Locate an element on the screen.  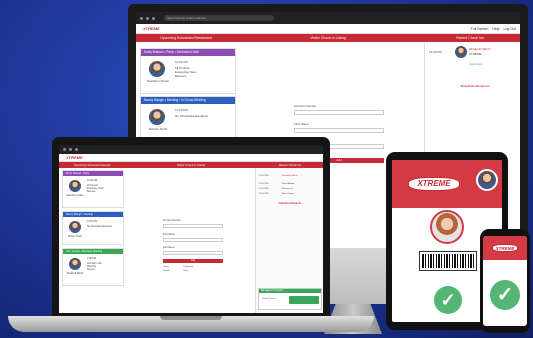
header-link-logout: Log Out is located at coordinates (510, 29).